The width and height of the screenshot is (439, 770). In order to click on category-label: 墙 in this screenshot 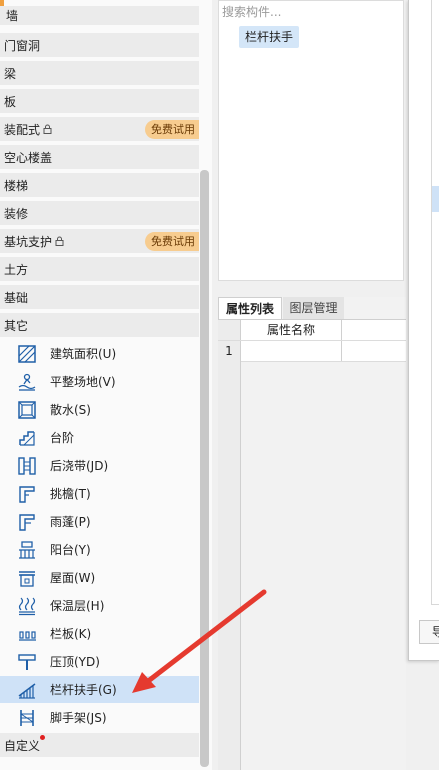, I will do `click(12, 16)`.